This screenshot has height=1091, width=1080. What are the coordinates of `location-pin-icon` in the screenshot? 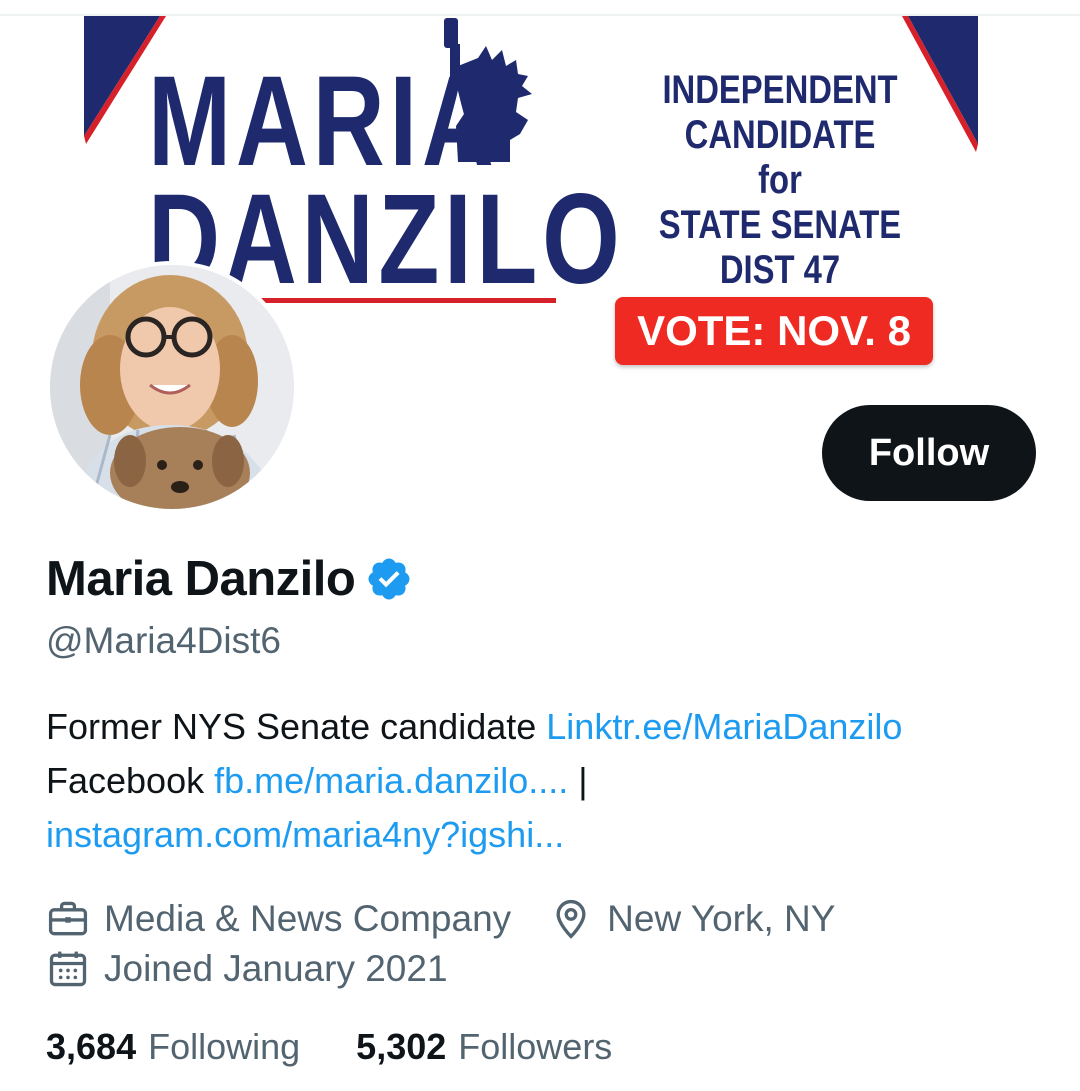 It's located at (571, 919).